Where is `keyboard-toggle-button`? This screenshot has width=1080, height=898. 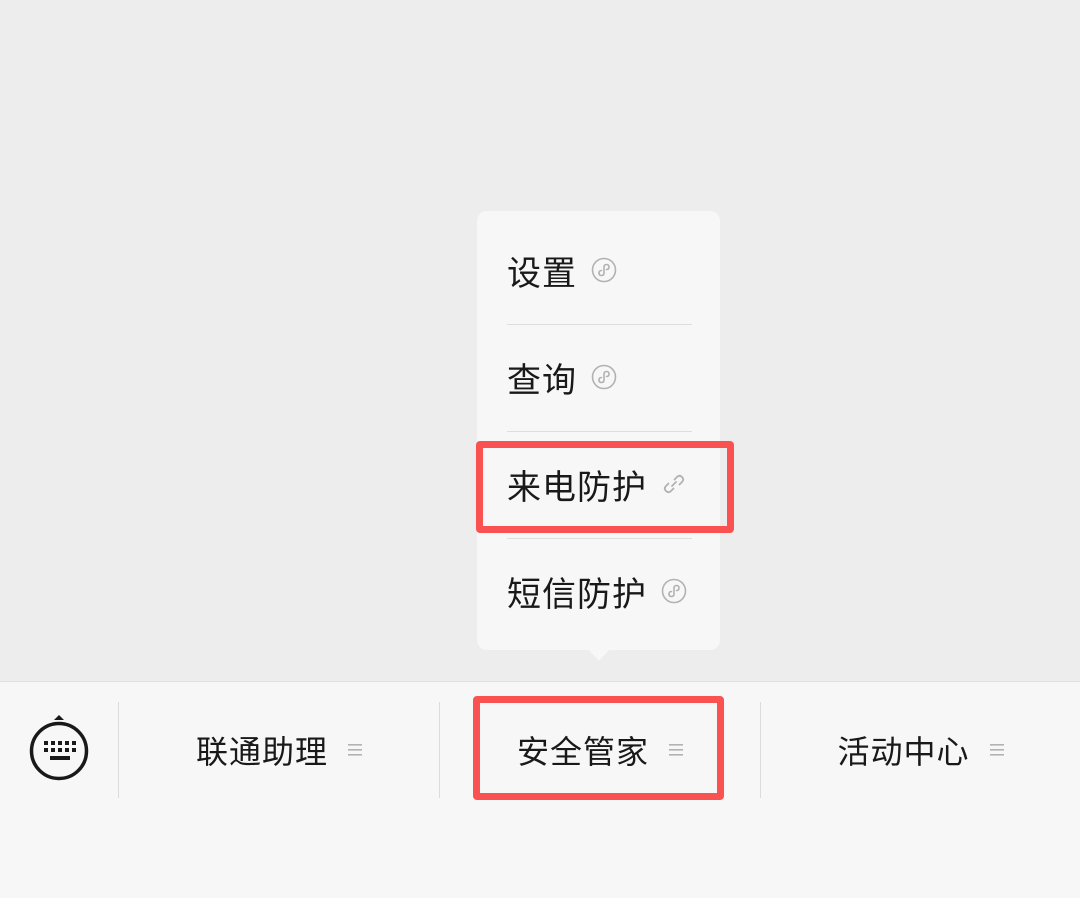 keyboard-toggle-button is located at coordinates (59, 752).